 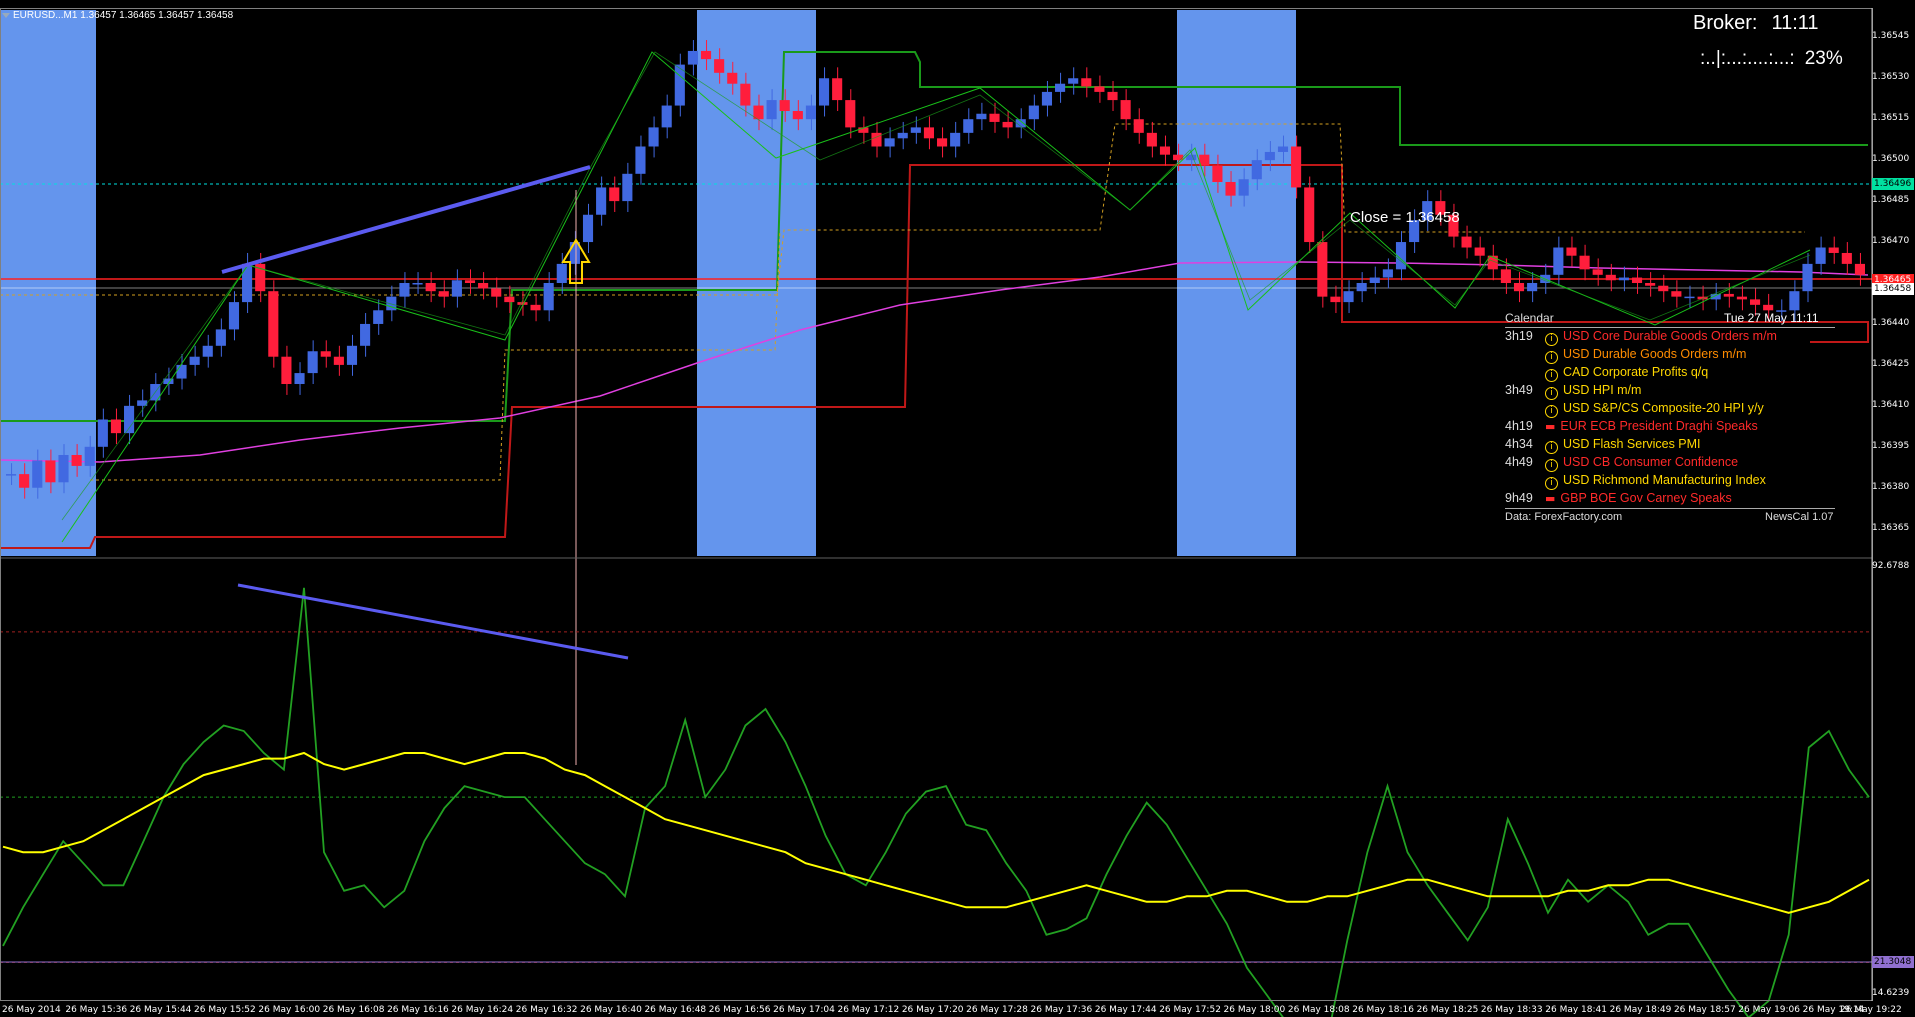 What do you see at coordinates (1519, 444) in the screenshot?
I see `event-time: 4h34` at bounding box center [1519, 444].